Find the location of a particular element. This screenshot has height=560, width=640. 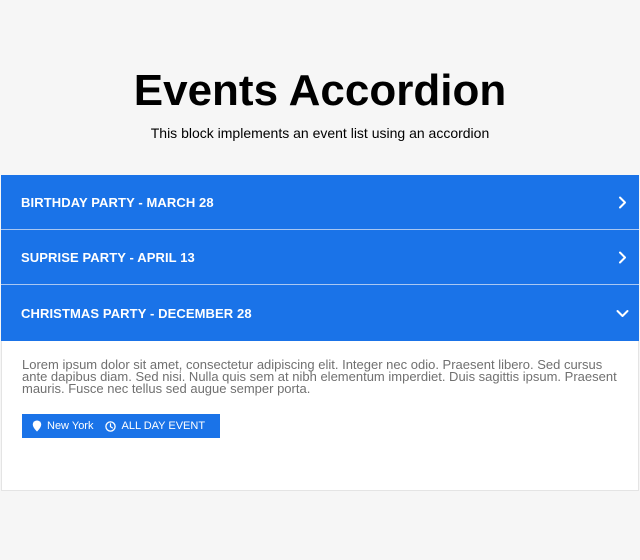

event-time-label: ALL DAY EVENT is located at coordinates (163, 426).